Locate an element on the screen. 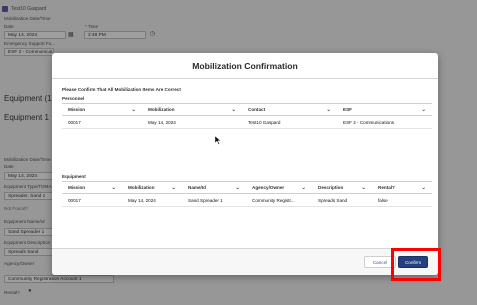 The image size is (477, 305). col-rental: Rental? ⌄ is located at coordinates (402, 187).